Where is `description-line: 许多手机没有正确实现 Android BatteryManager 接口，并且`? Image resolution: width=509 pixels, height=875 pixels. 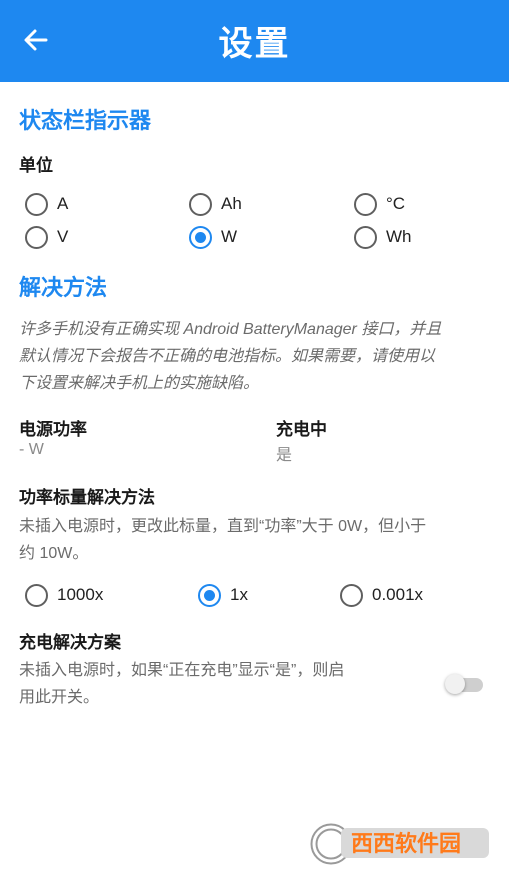
description-line: 许多手机没有正确实现 Android BatteryManager 接口，并且 is located at coordinates (230, 329).